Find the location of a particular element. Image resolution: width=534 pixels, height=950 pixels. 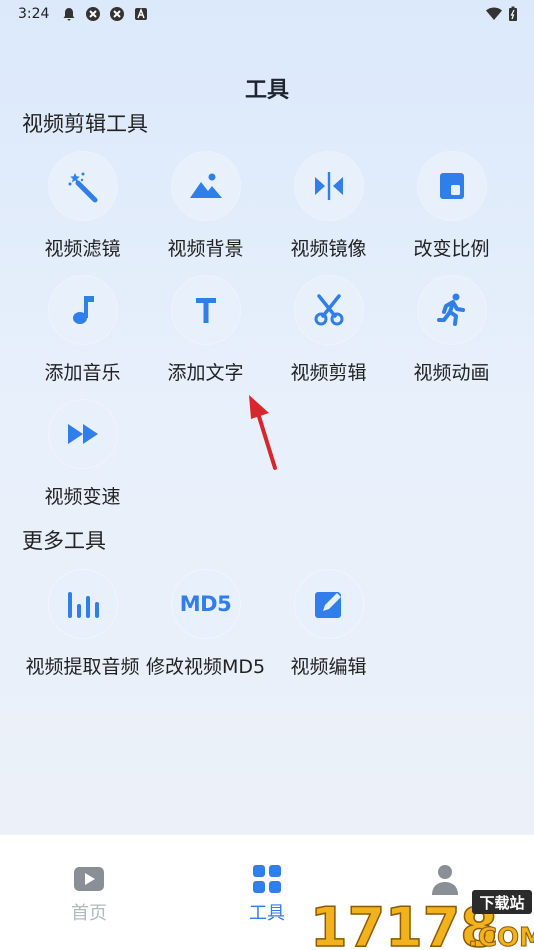

status-time: 3:24 is located at coordinates (34, 14).